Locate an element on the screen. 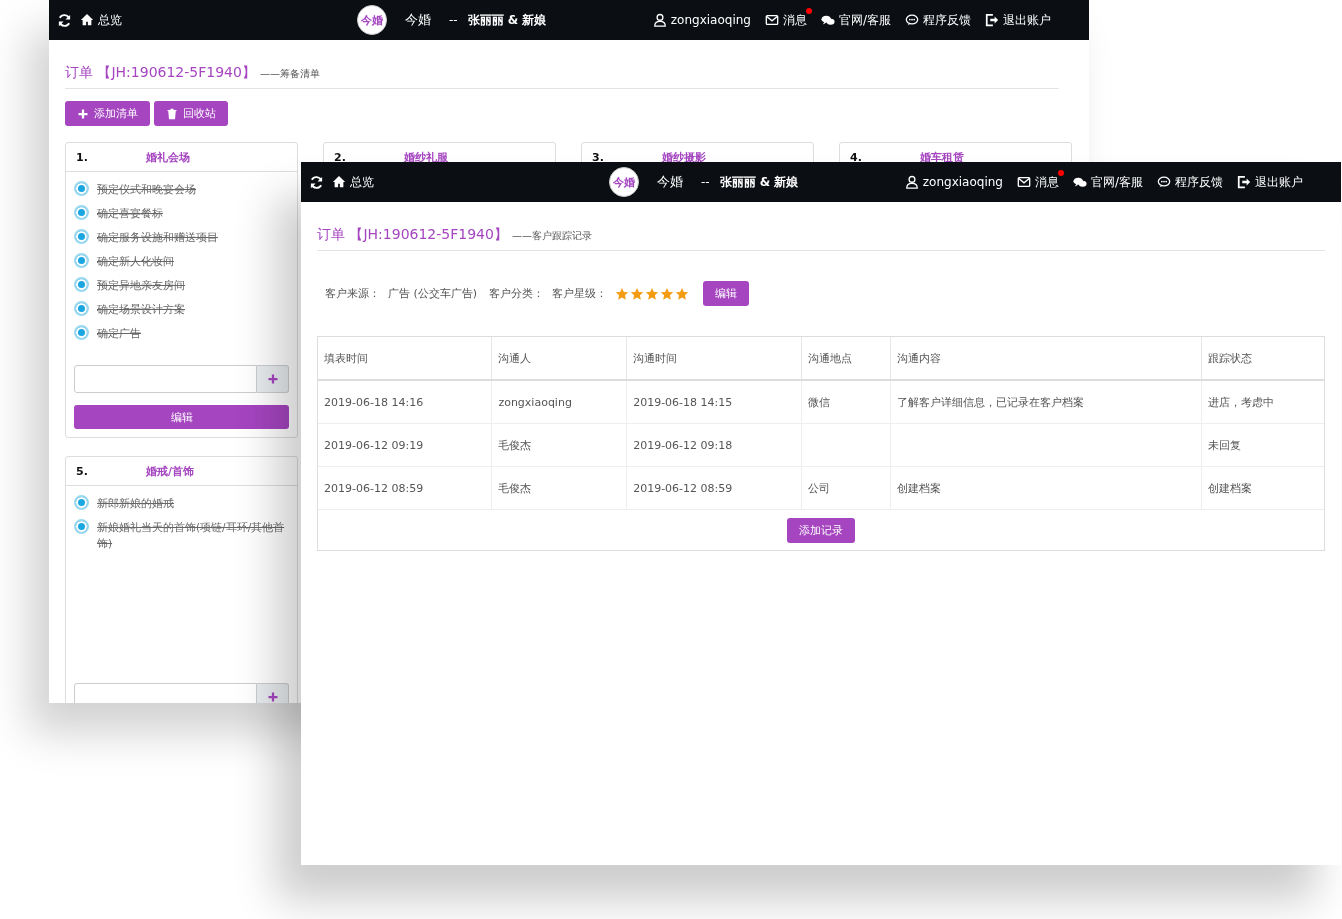  checklist-item: 新郎新娘的婚戒 is located at coordinates (135, 503).